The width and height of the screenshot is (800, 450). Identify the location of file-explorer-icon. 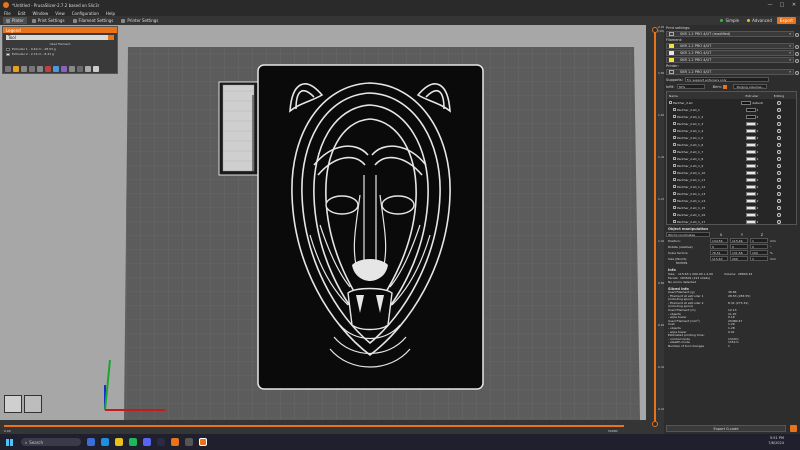
(119, 442).